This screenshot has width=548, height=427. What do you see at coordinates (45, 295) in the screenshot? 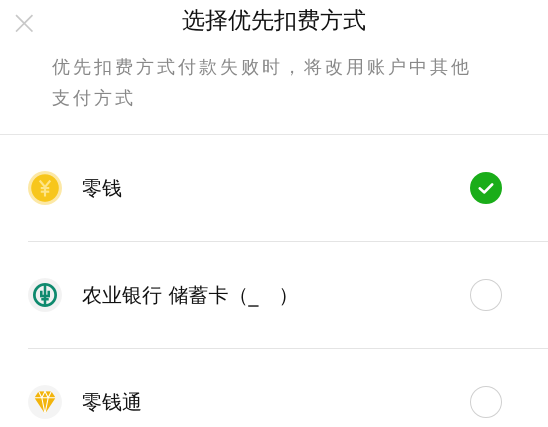
I see `bank-logo-icon` at bounding box center [45, 295].